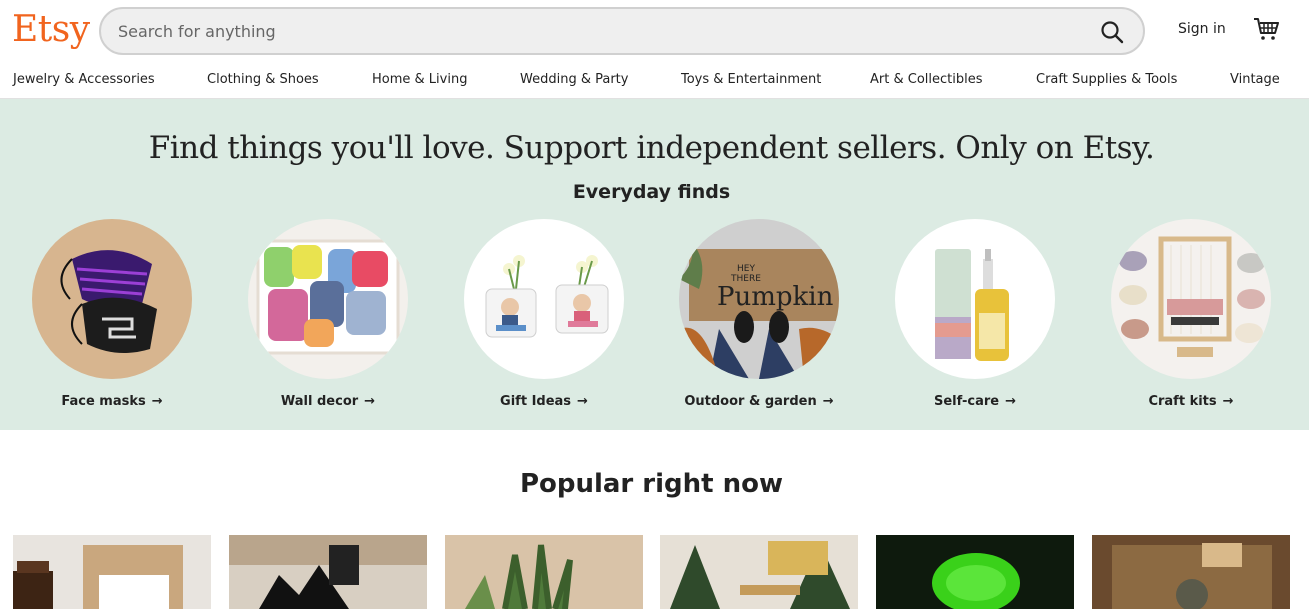  I want to click on category-toys-entertainment: Toys & Entertainment, so click(751, 79).